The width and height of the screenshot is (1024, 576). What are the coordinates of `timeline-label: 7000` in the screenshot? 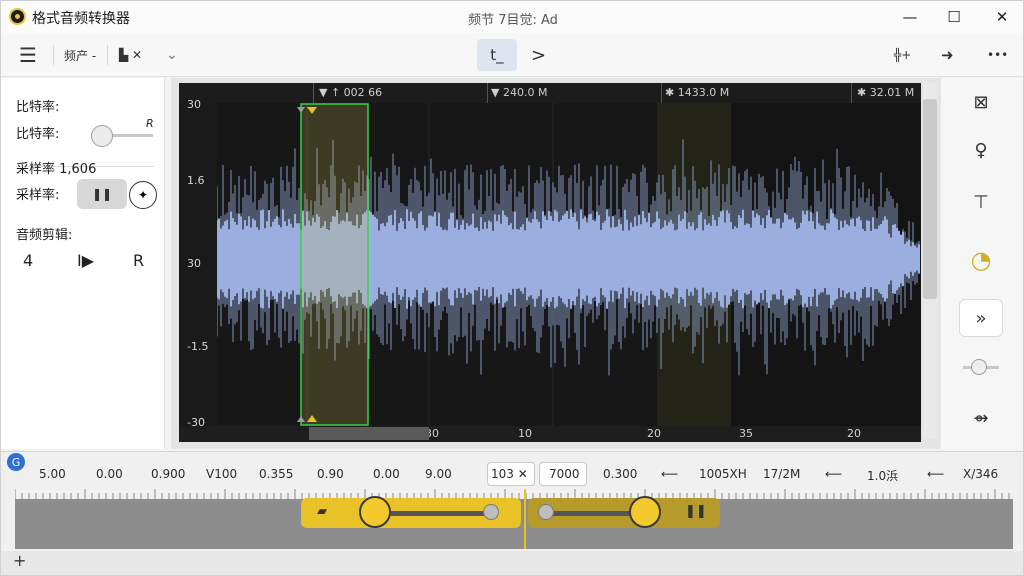 It's located at (564, 474).